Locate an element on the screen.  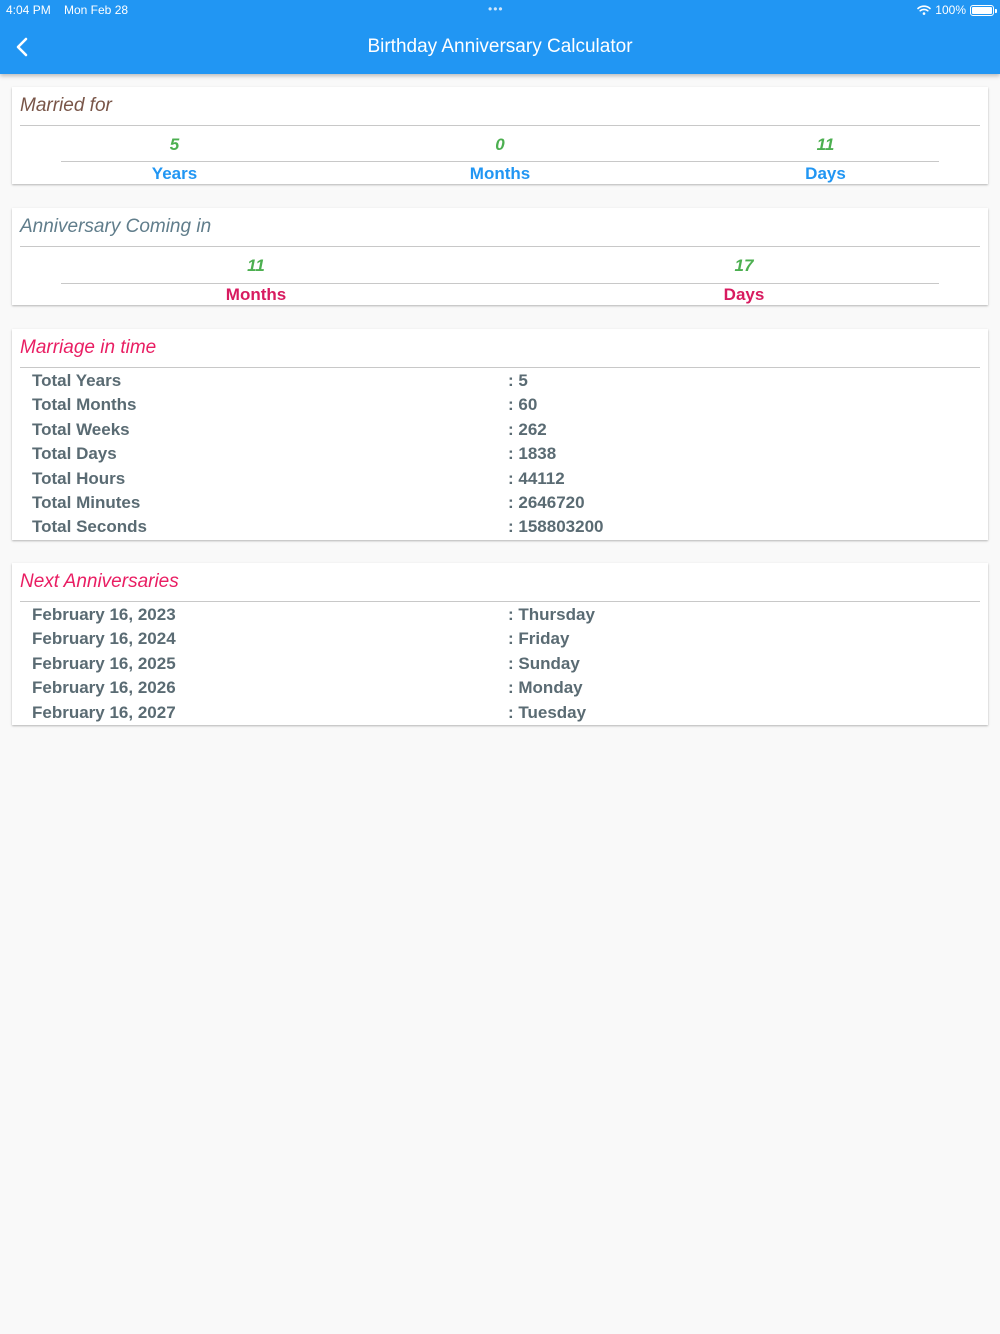
battery-icon is located at coordinates (983, 10).